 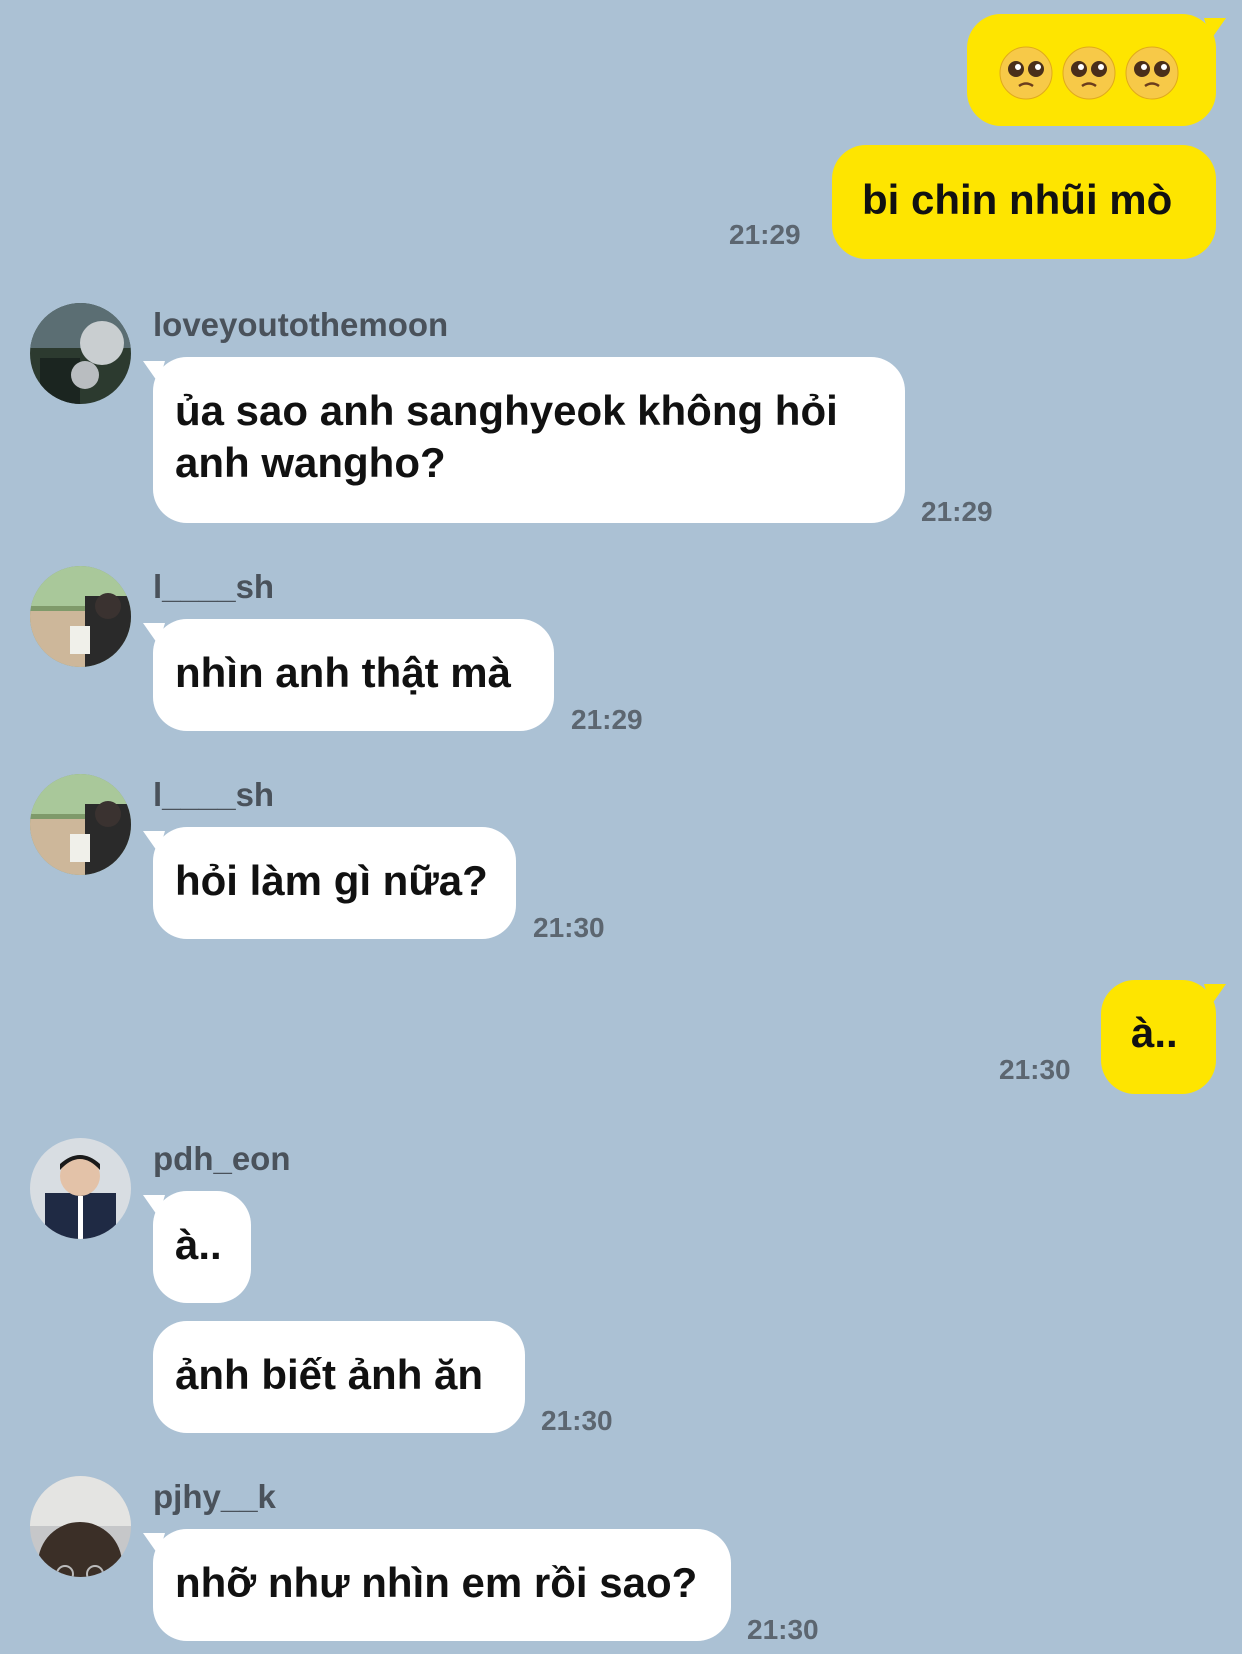 What do you see at coordinates (343, 672) in the screenshot?
I see `message-text: nhìn anh thật mà` at bounding box center [343, 672].